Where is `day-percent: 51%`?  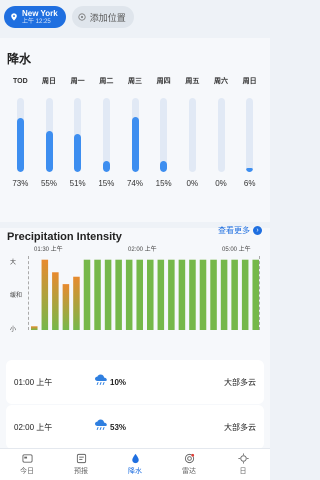 day-percent: 51% is located at coordinates (77, 183).